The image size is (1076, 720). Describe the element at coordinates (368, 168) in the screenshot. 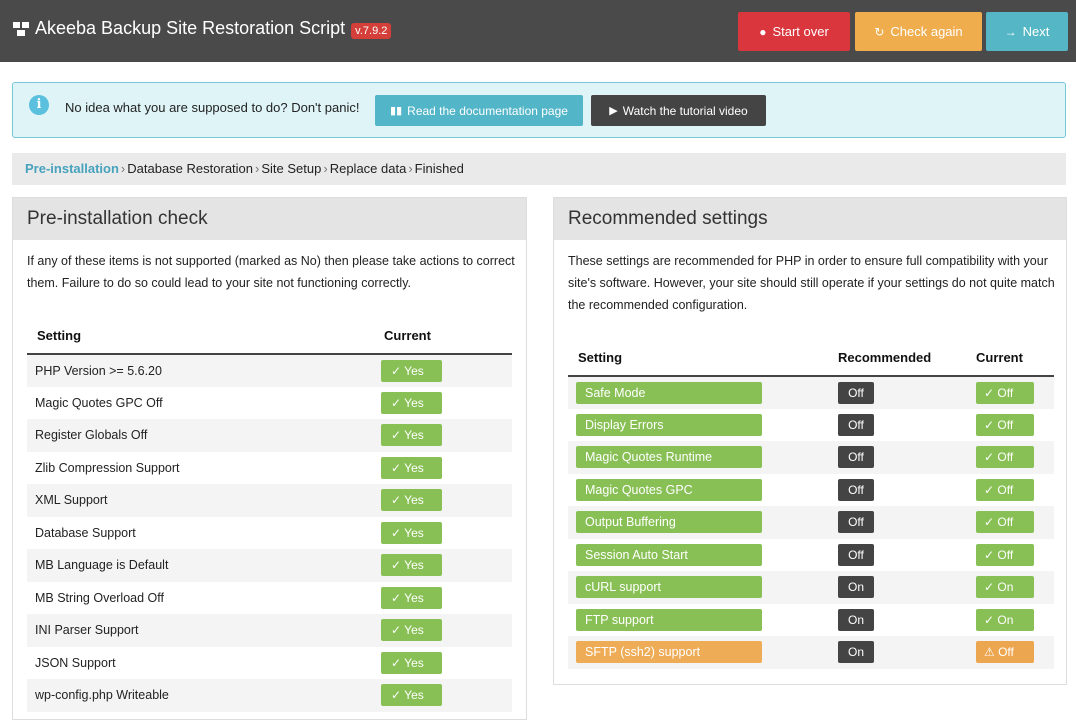

I see `breadcrumb-step-replace-data: Replace data` at that location.